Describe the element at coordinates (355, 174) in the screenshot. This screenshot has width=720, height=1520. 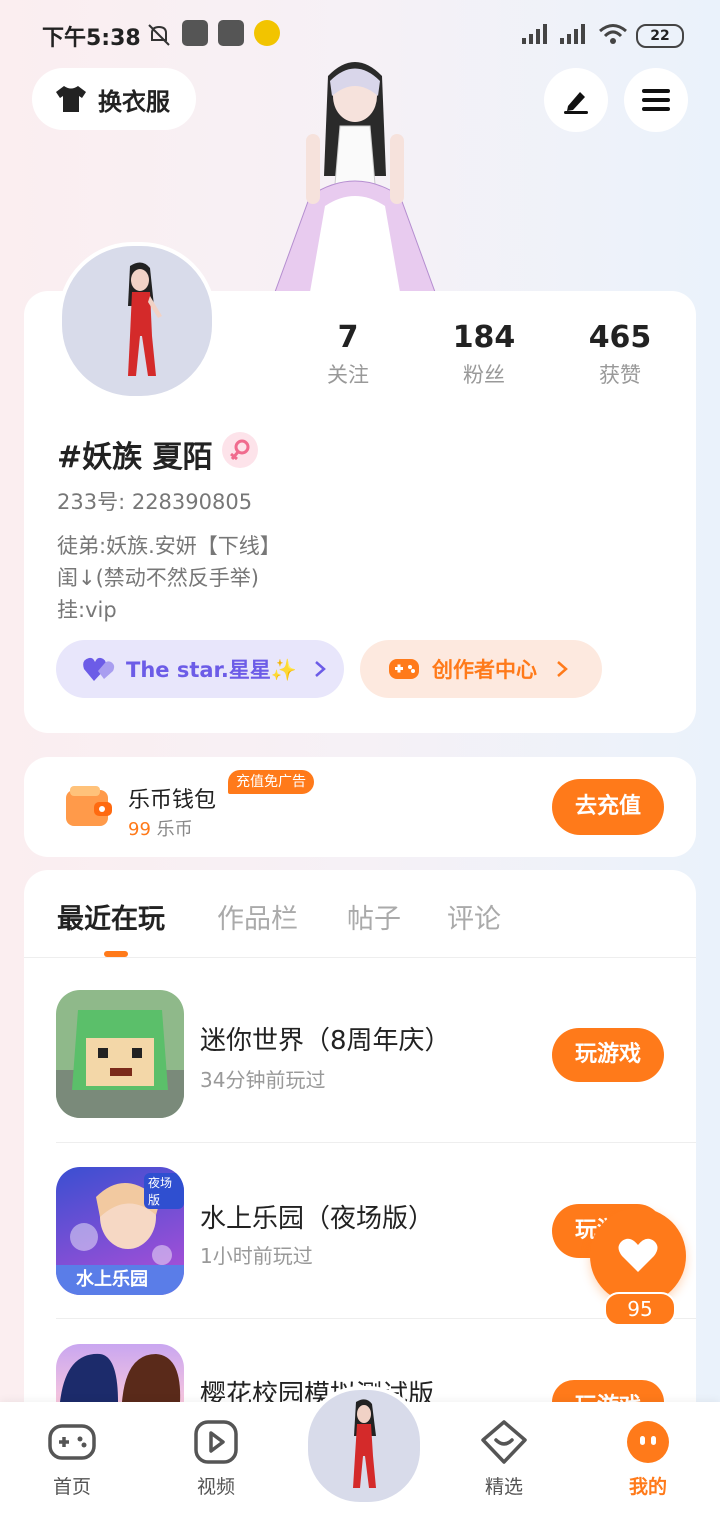
I see `avatar-character-illustration` at that location.